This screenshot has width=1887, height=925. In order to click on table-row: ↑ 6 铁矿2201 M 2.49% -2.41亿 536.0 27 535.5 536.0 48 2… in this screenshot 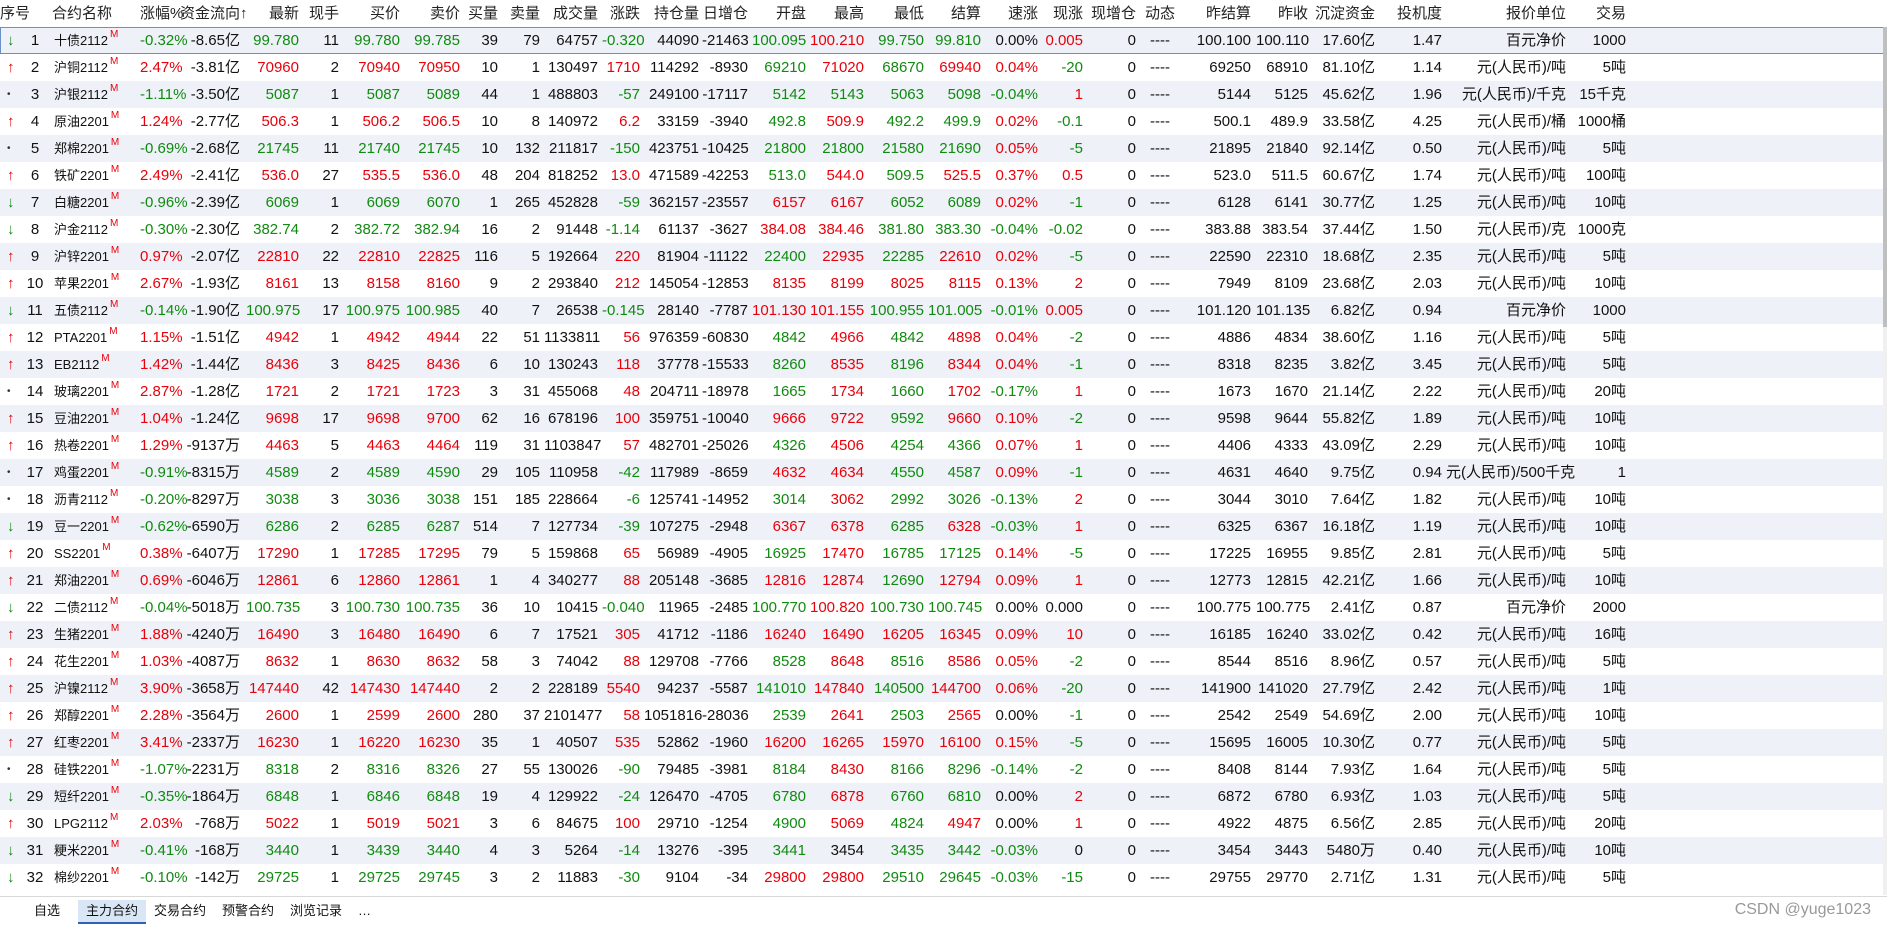, I will do `click(943, 175)`.